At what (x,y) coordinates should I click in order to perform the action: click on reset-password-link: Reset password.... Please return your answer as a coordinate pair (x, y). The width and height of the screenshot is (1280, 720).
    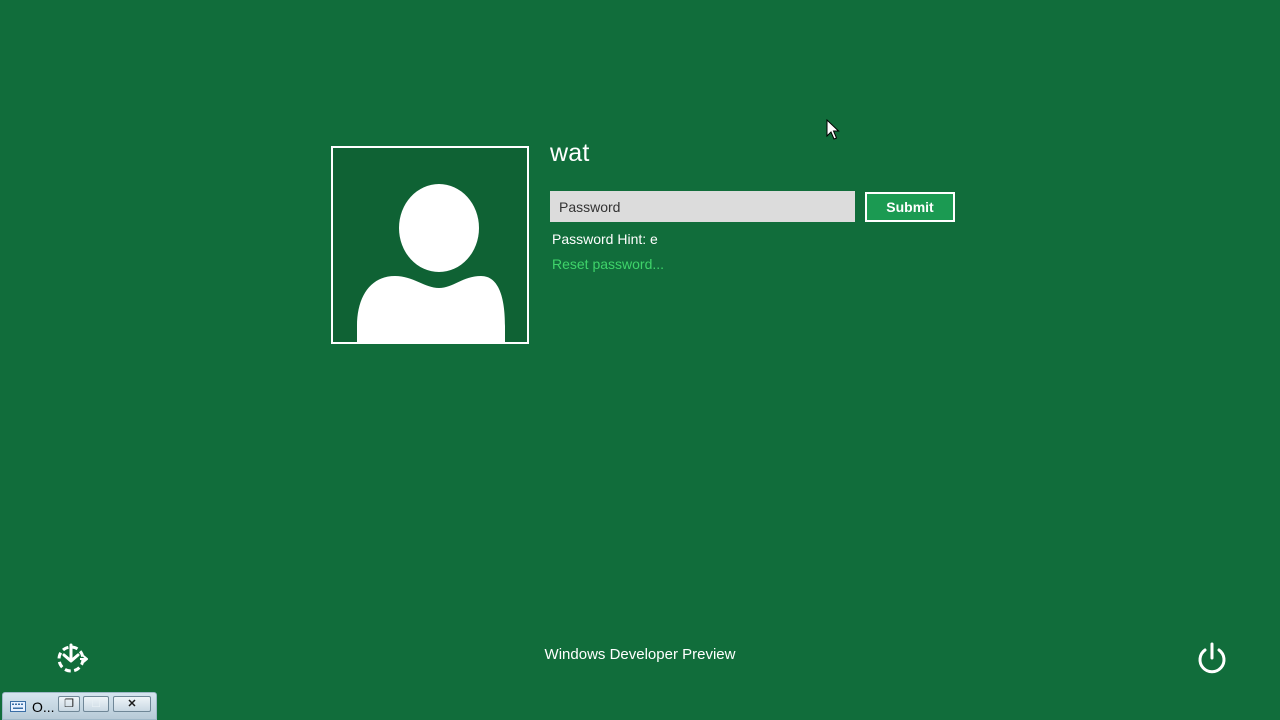
    Looking at the image, I should click on (608, 264).